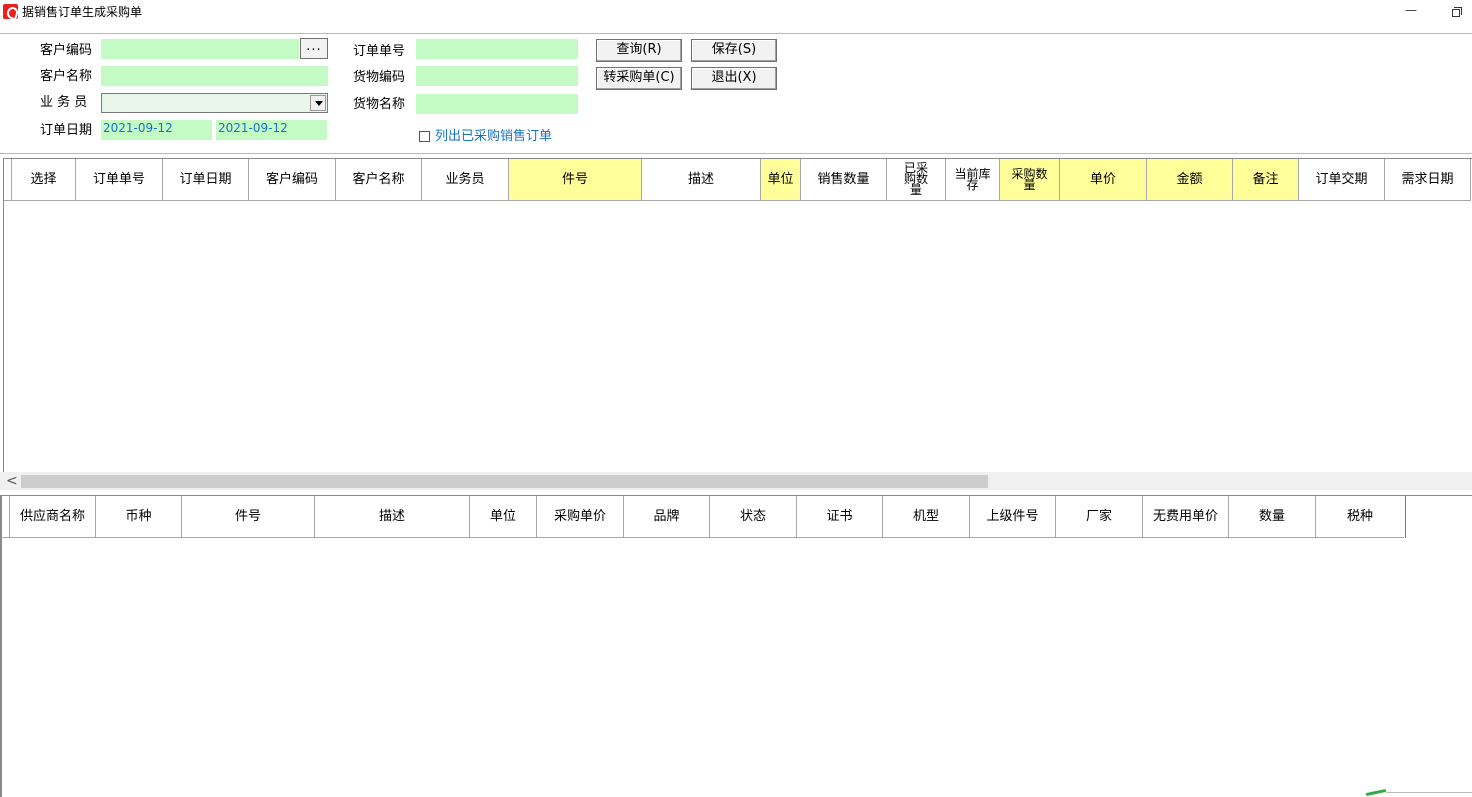  Describe the element at coordinates (64, 102) in the screenshot. I see `salesman-label: 业 务 员` at that location.